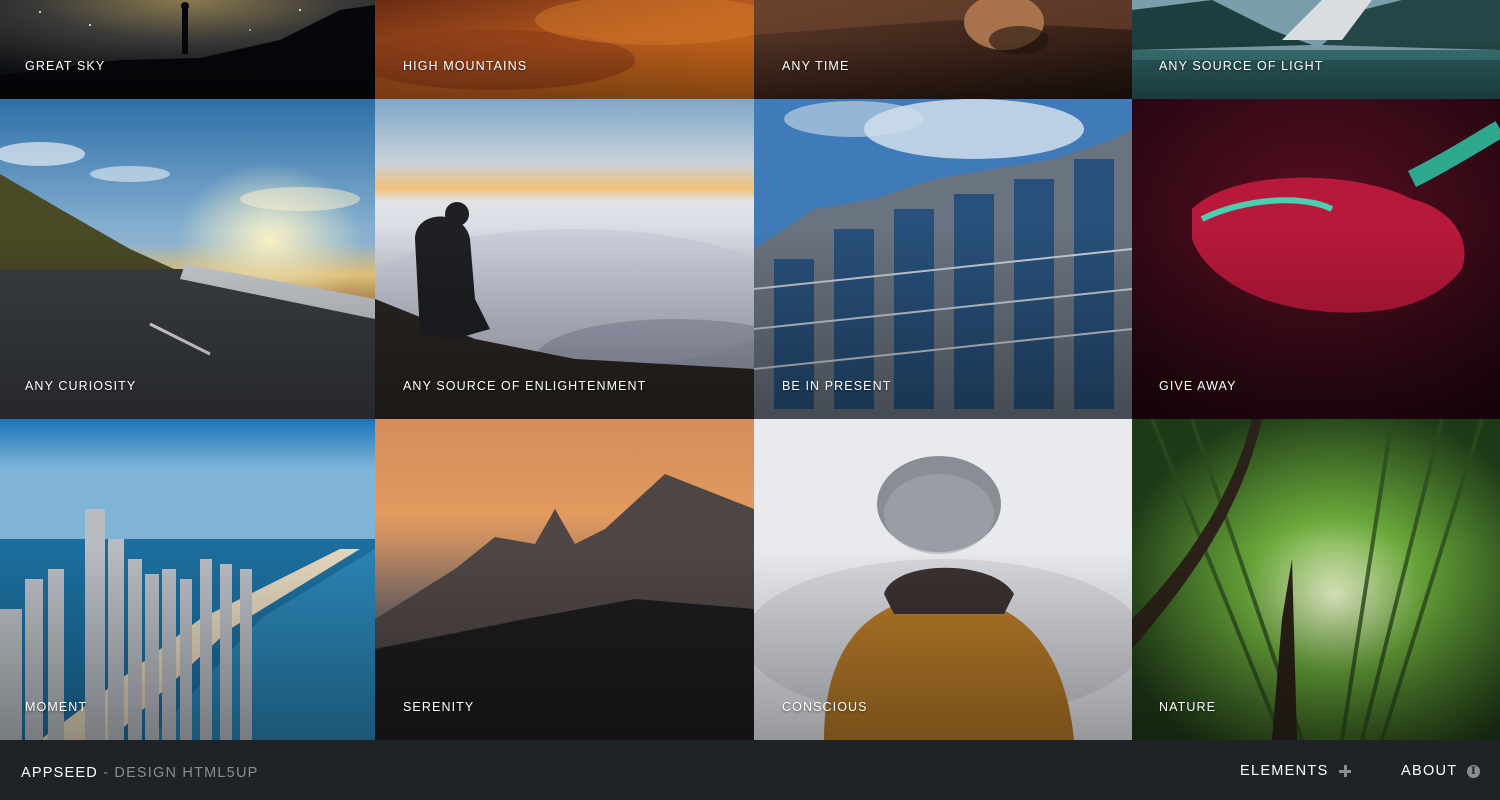  I want to click on tile-label: Serenity, so click(439, 707).